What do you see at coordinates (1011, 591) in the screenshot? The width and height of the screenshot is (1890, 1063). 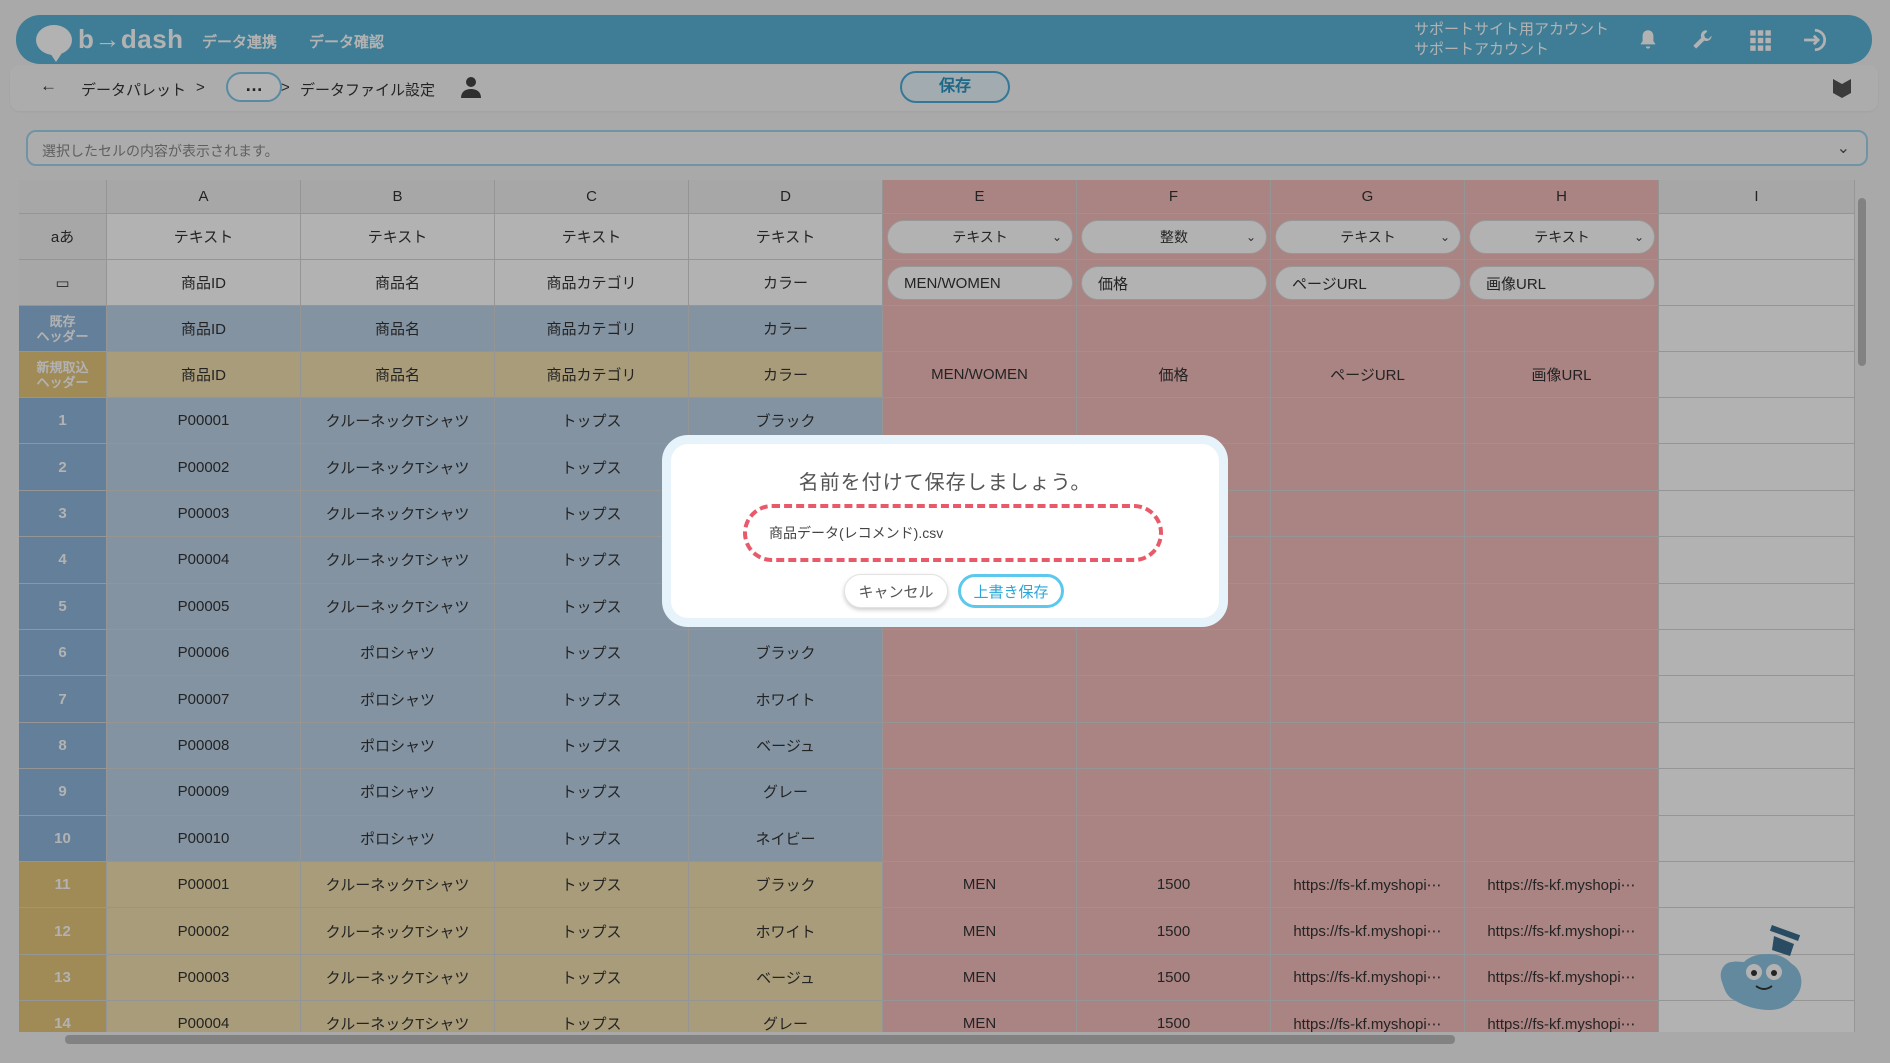 I see `overwrite-save-button: 上書き保存` at bounding box center [1011, 591].